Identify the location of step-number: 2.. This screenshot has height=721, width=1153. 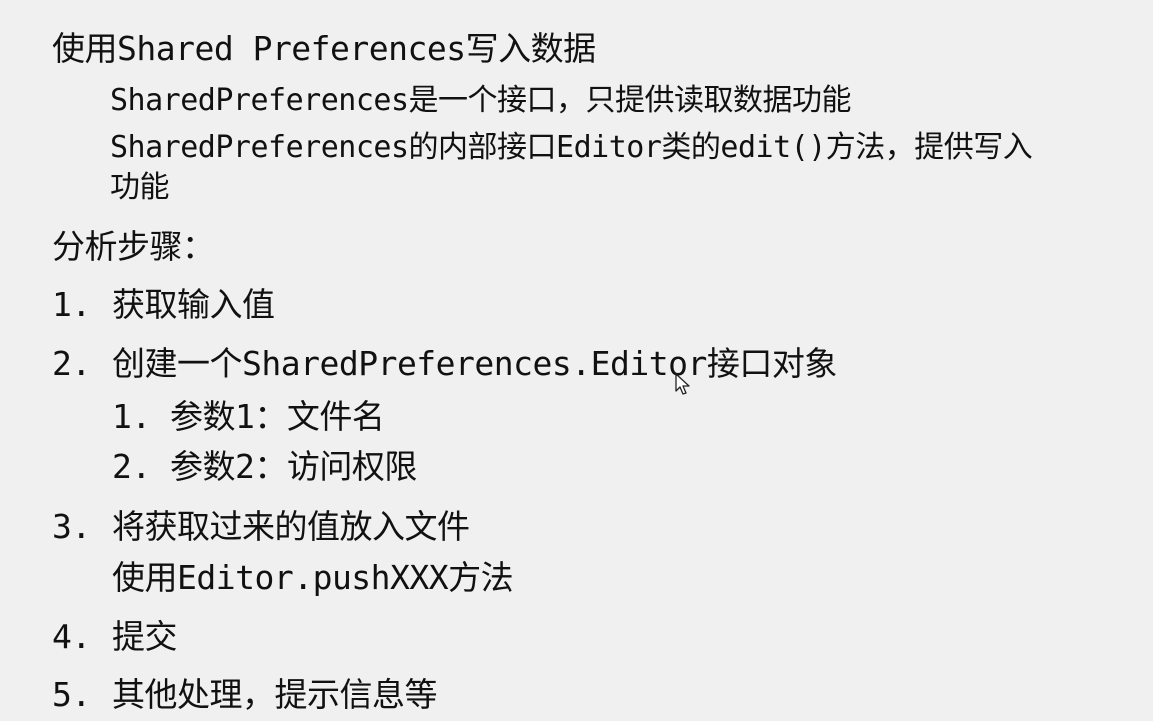
(71, 363).